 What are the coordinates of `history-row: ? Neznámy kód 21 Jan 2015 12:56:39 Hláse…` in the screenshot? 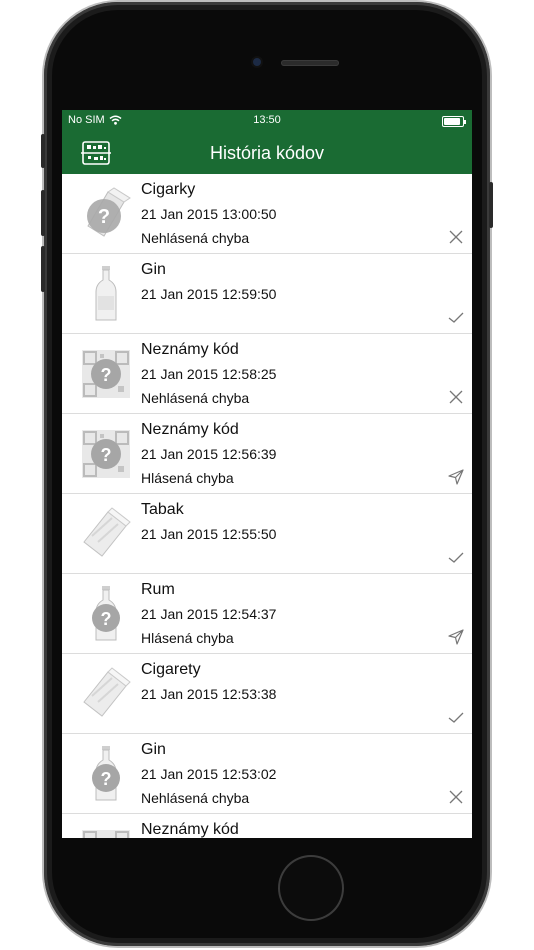 It's located at (267, 454).